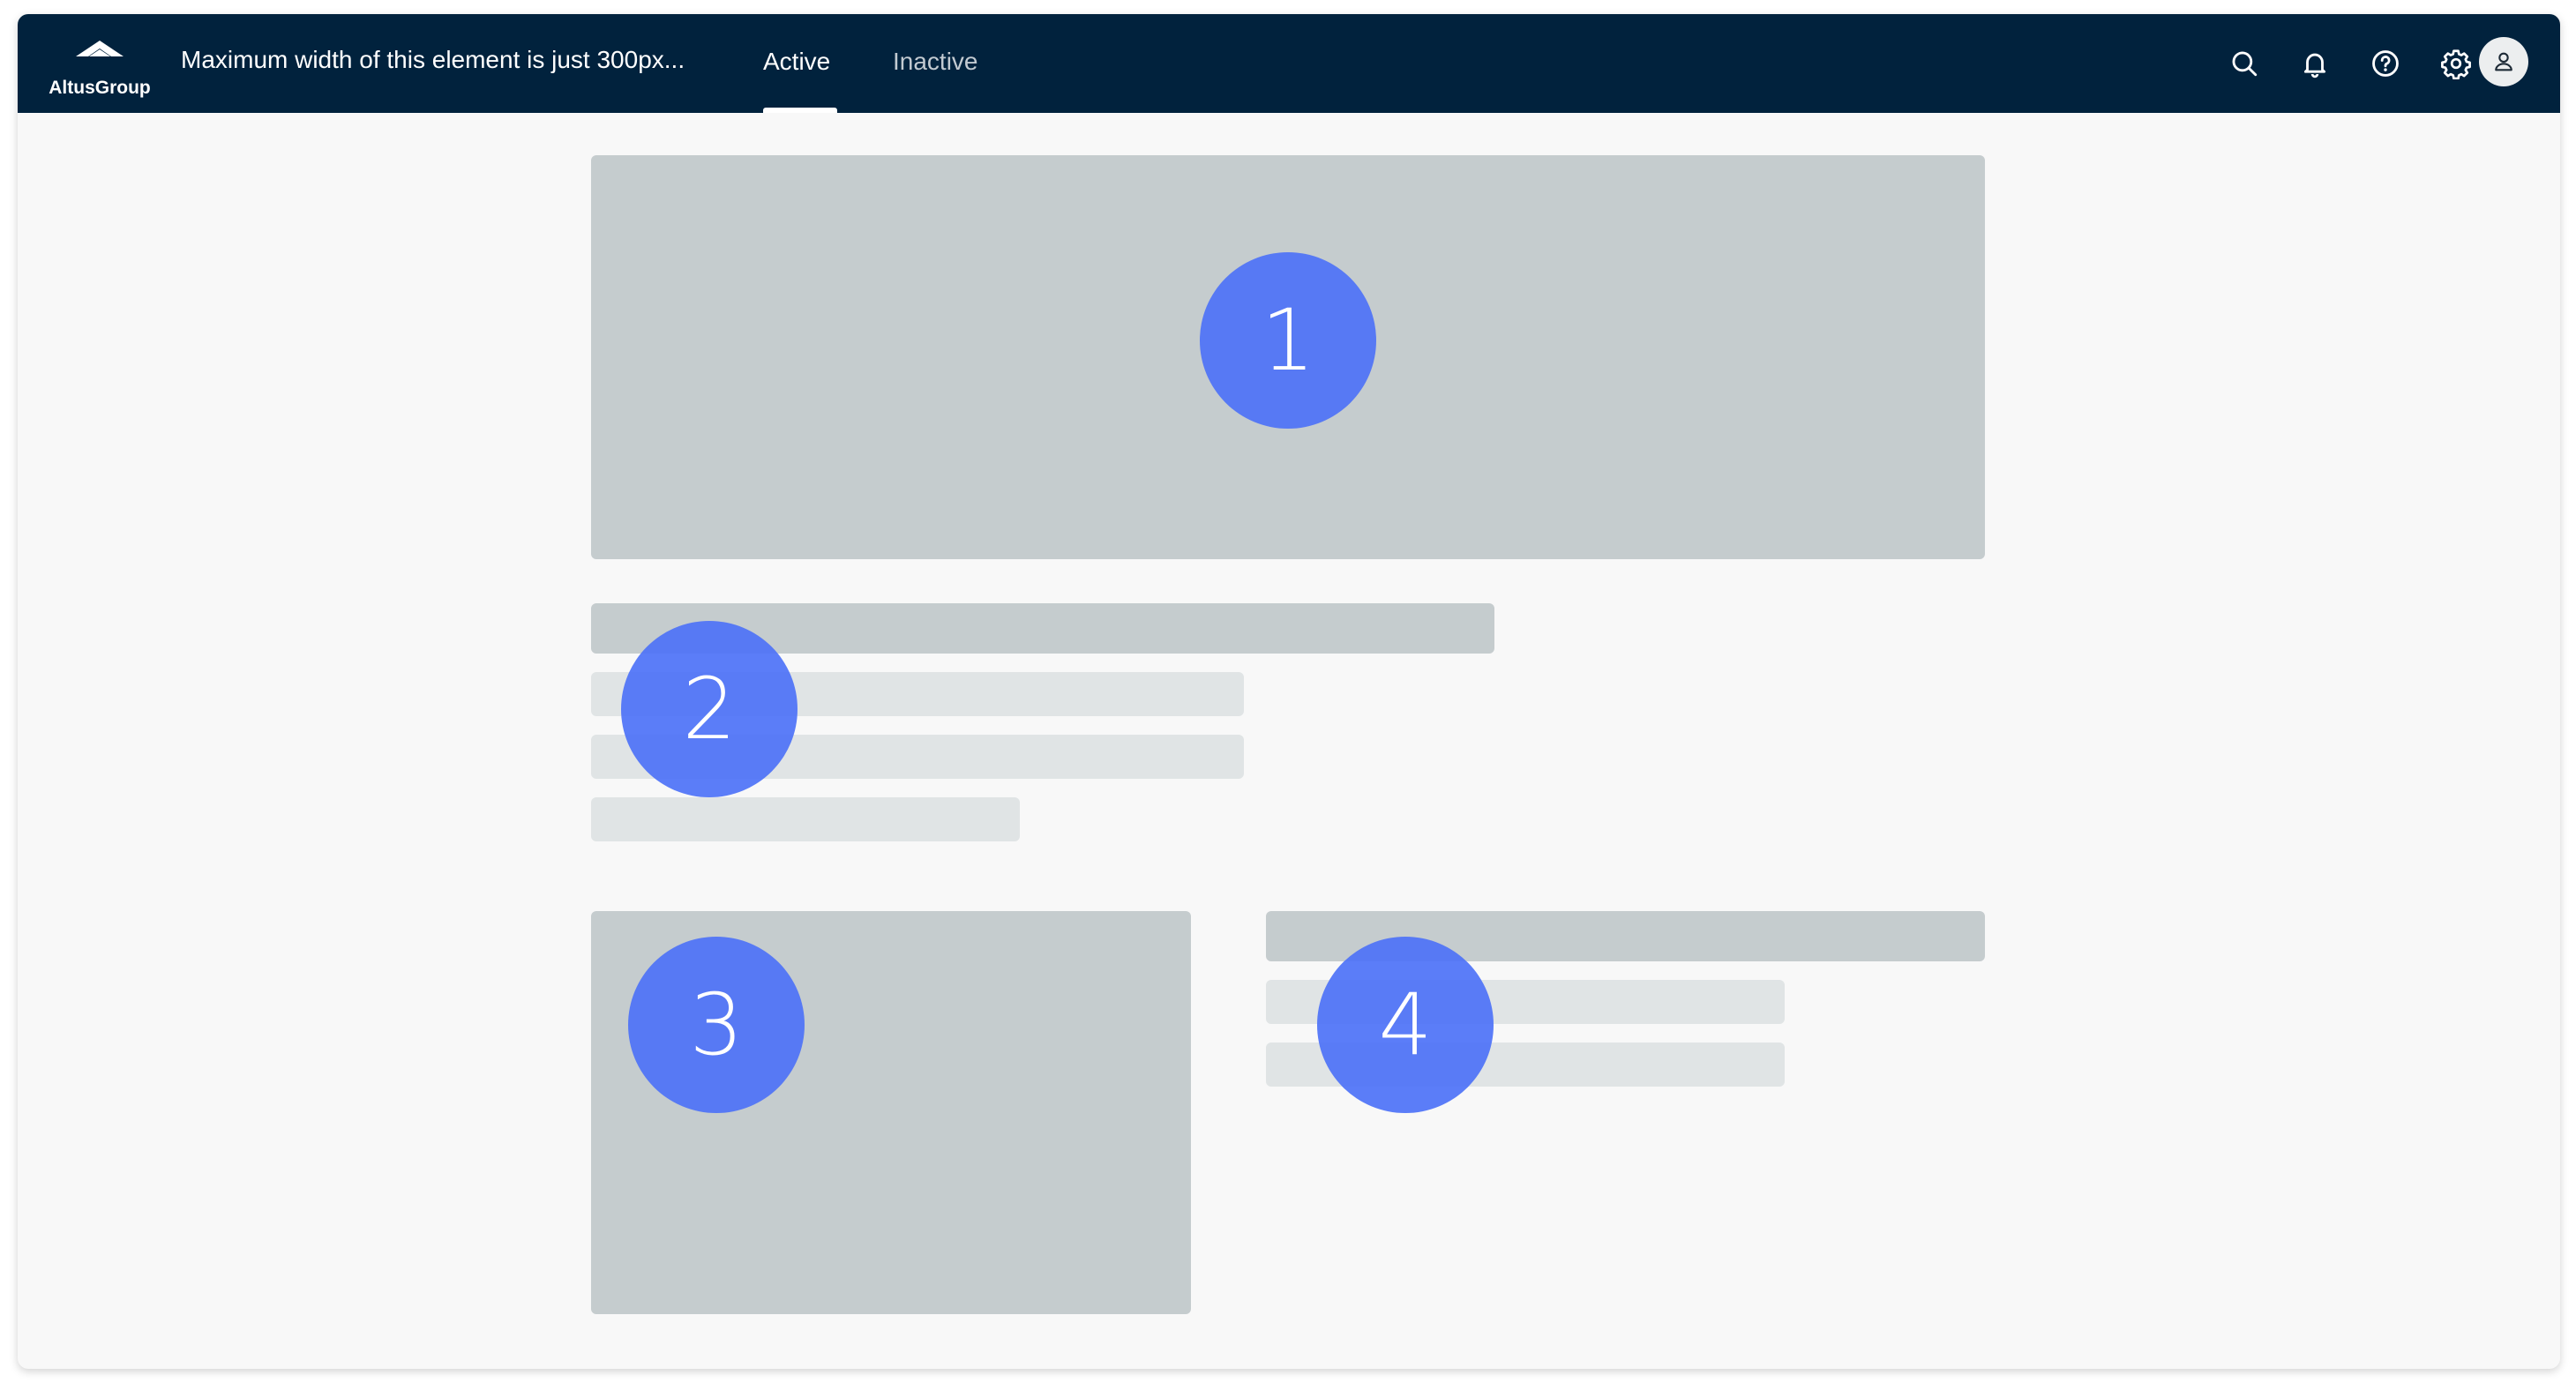  I want to click on help-button, so click(2386, 63).